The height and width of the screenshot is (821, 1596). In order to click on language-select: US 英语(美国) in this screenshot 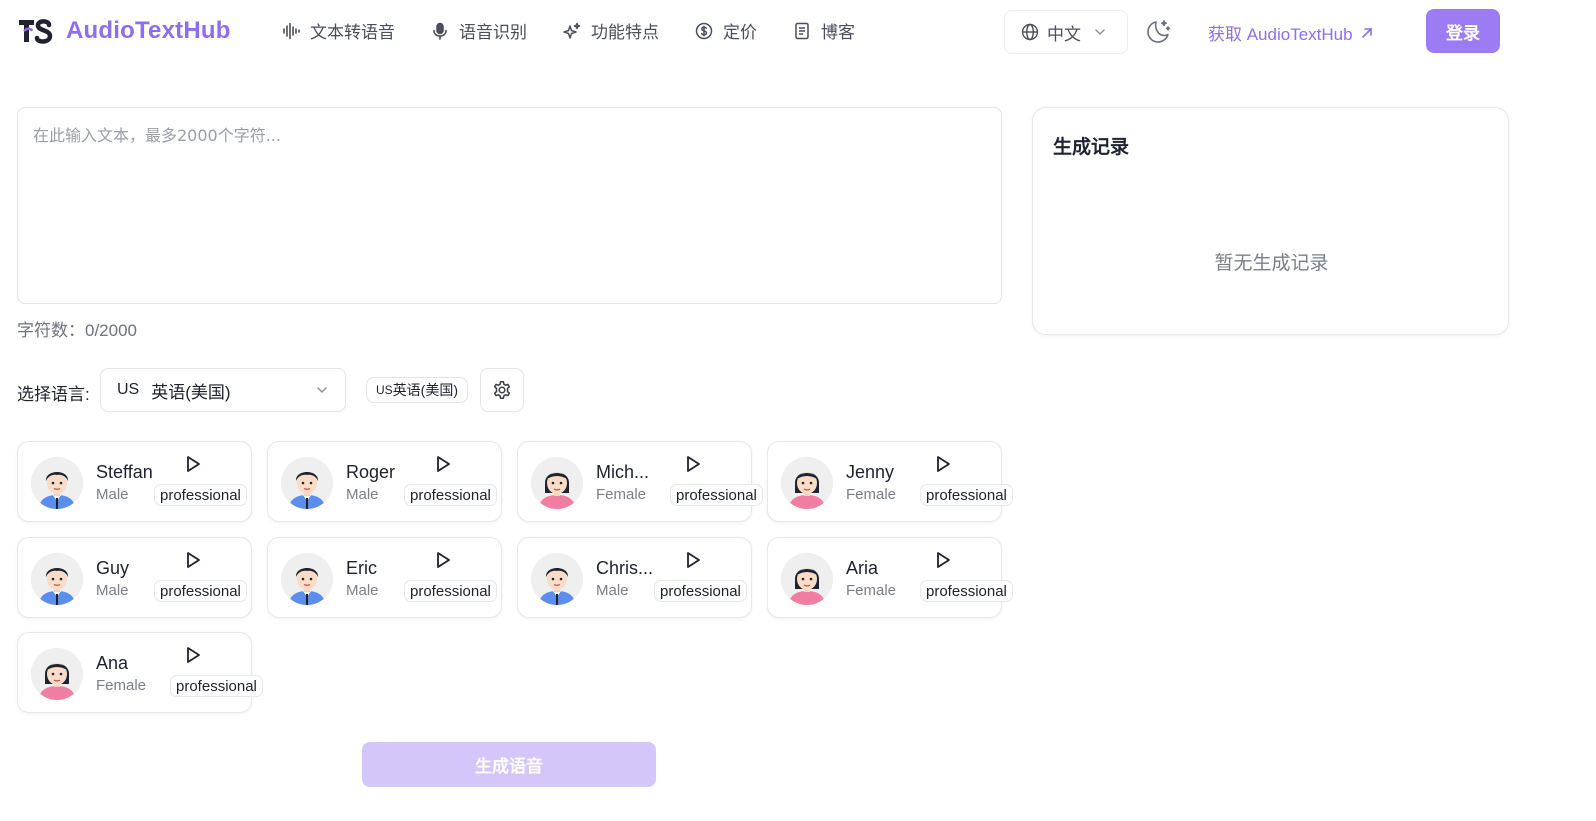, I will do `click(223, 390)`.